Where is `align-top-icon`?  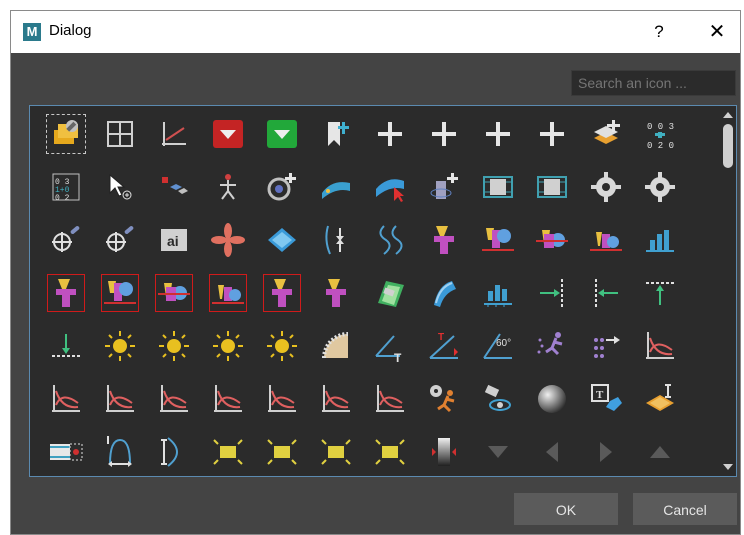 align-top-icon is located at coordinates (660, 293).